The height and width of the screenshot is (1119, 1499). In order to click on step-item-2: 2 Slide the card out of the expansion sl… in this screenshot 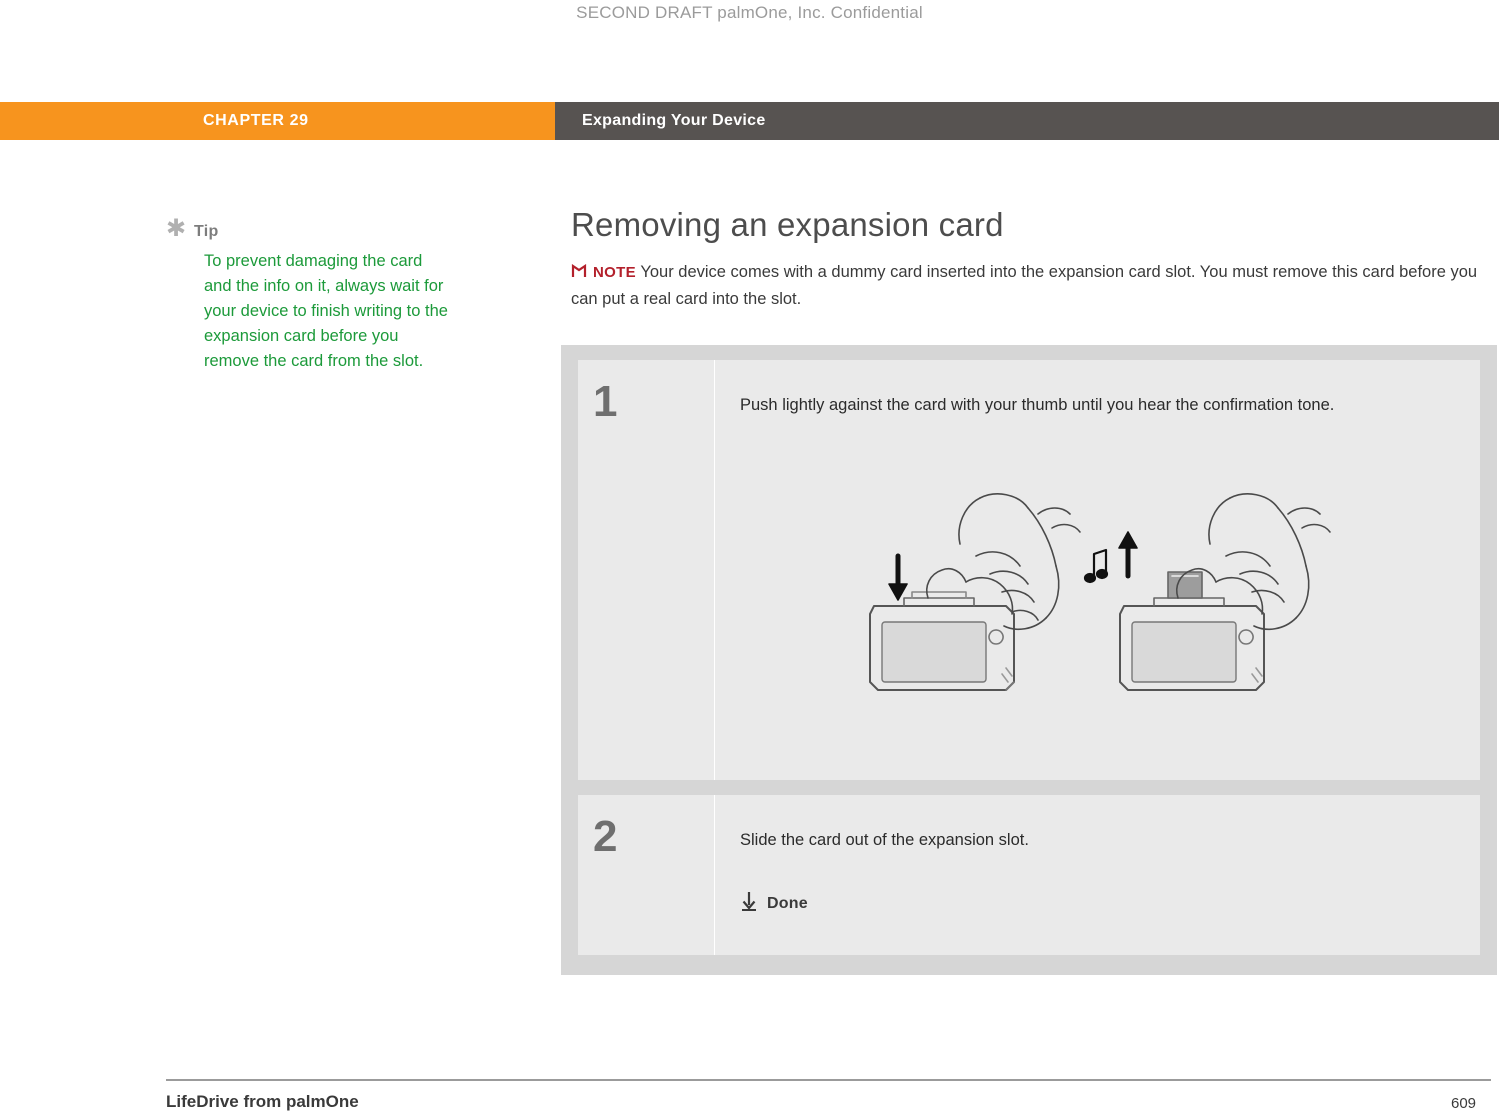, I will do `click(1029, 875)`.